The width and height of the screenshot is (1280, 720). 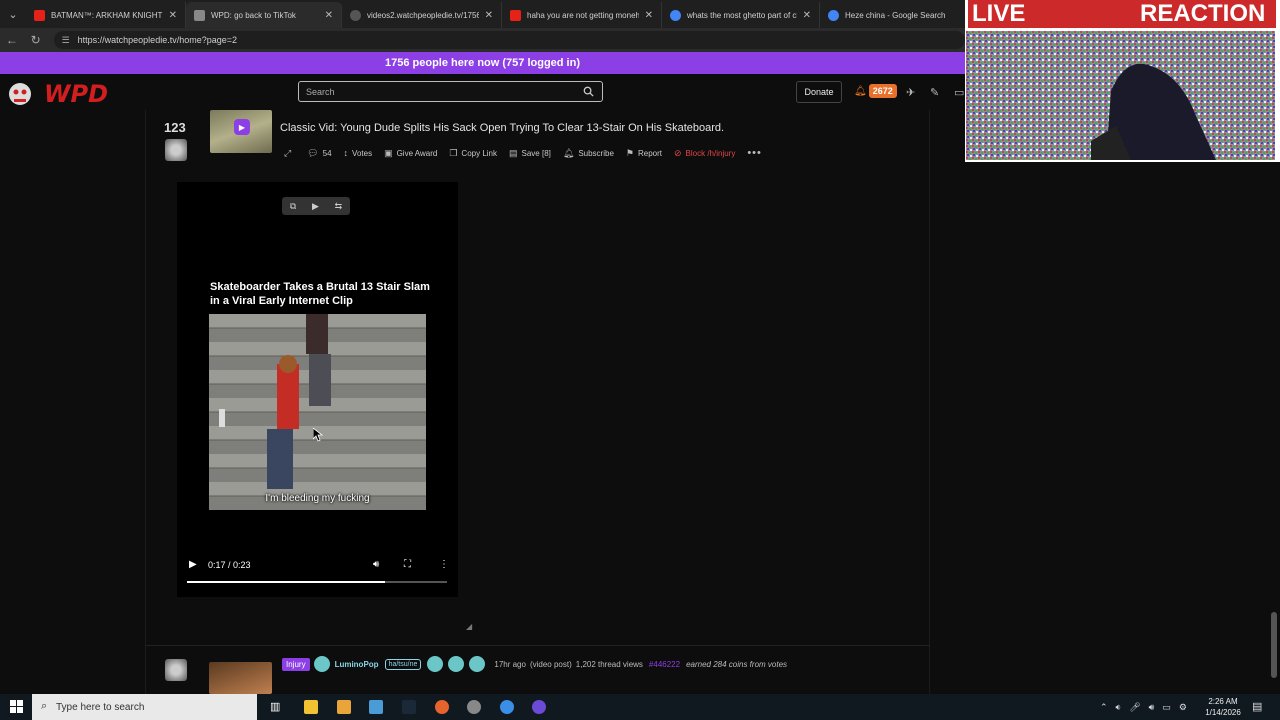 What do you see at coordinates (240, 678) in the screenshot?
I see `post-thumbnail` at bounding box center [240, 678].